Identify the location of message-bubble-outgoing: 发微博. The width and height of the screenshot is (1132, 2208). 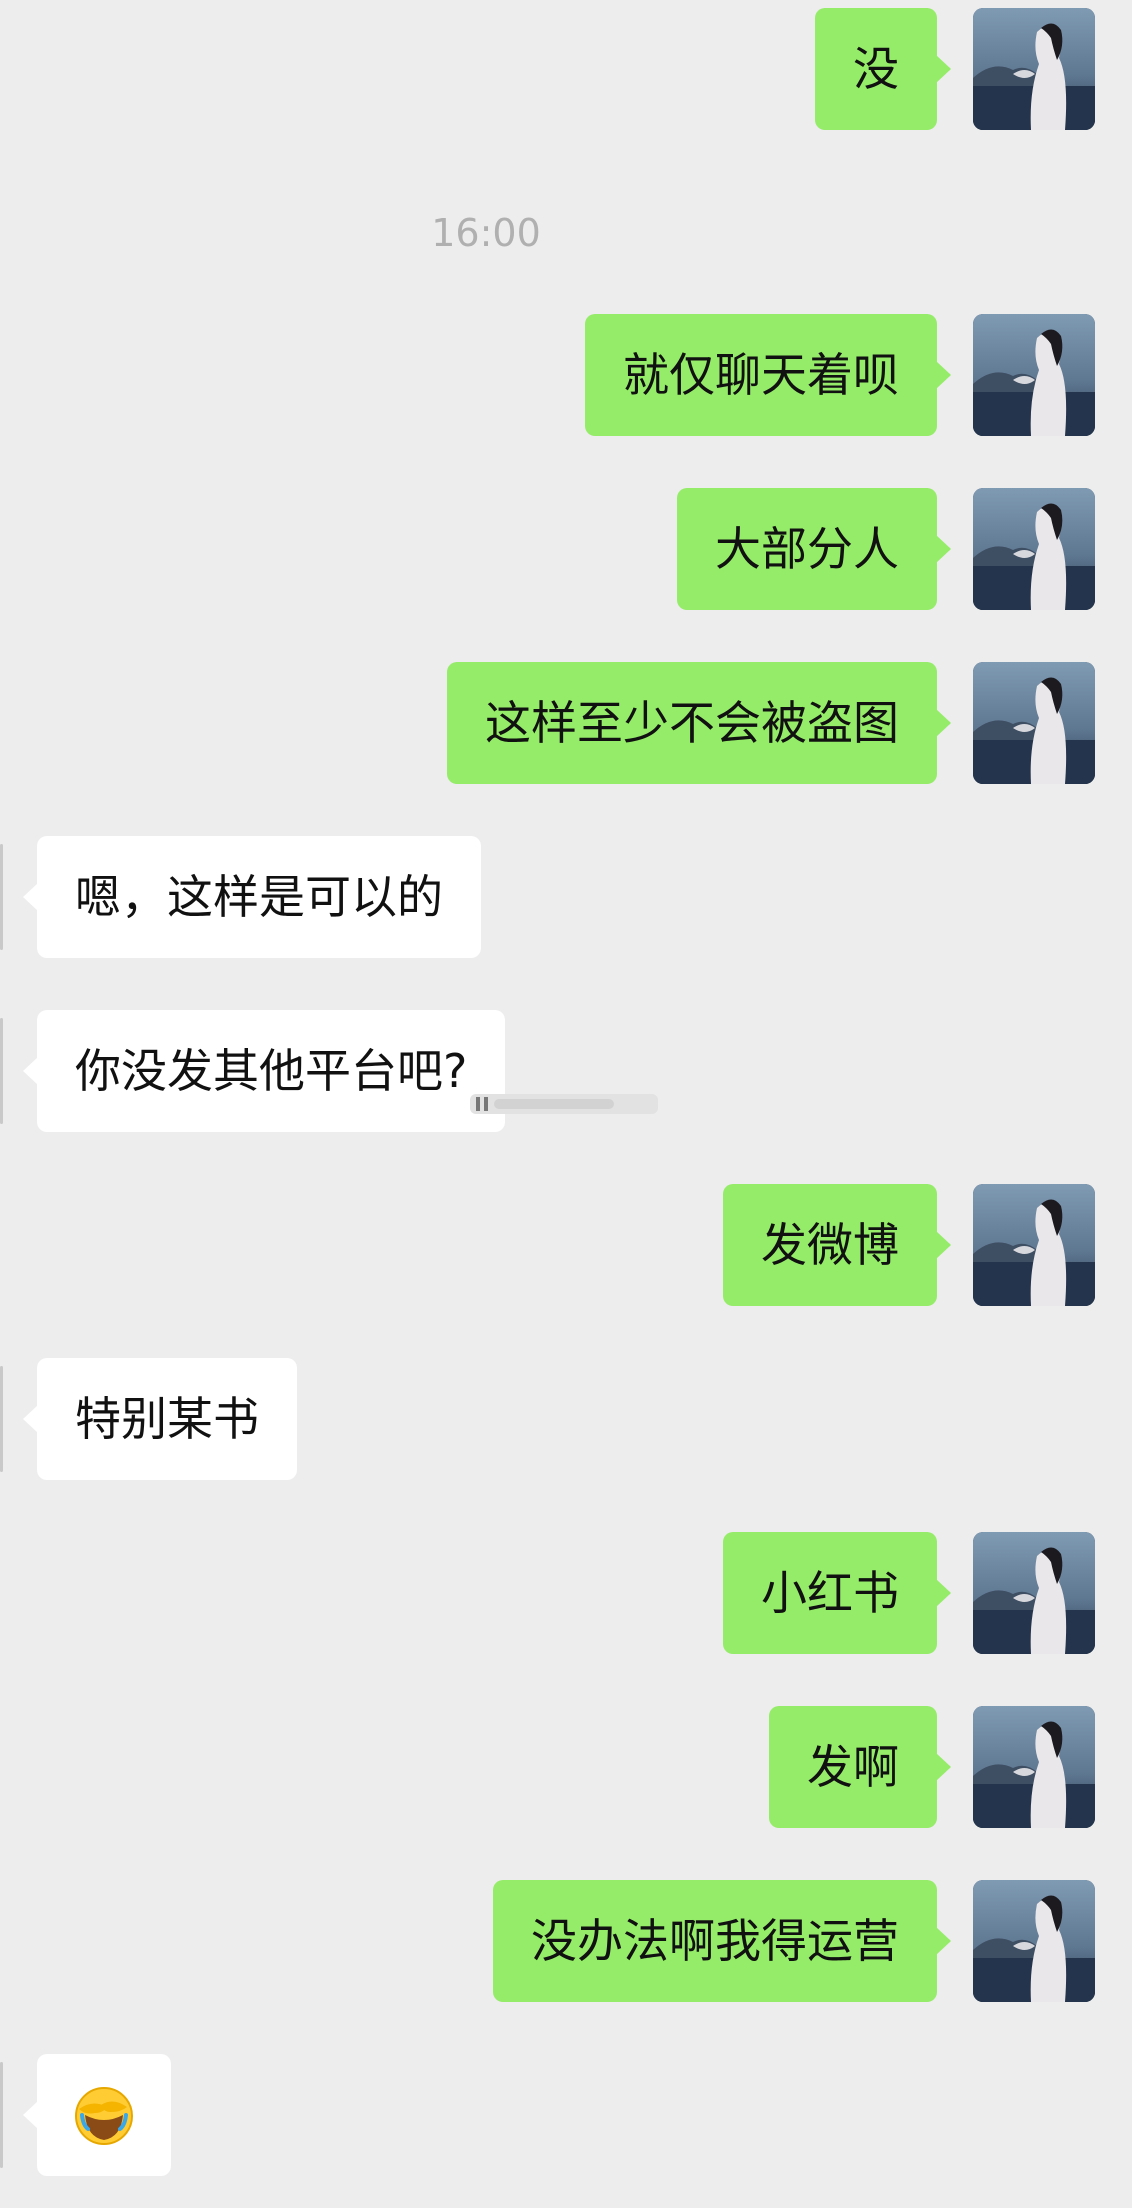
(837, 1245).